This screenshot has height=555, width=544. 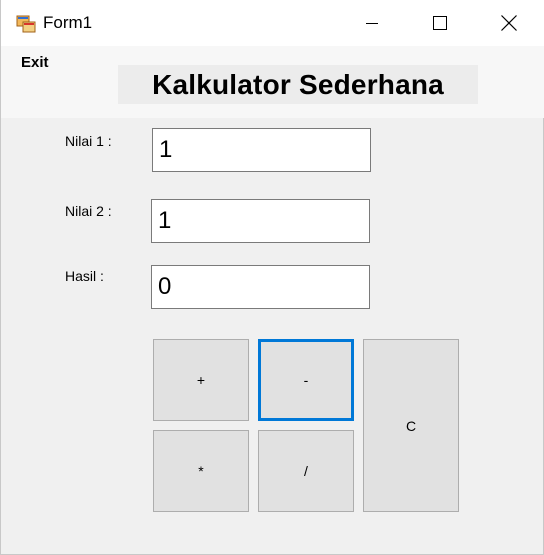 I want to click on close-icon, so click(x=509, y=23).